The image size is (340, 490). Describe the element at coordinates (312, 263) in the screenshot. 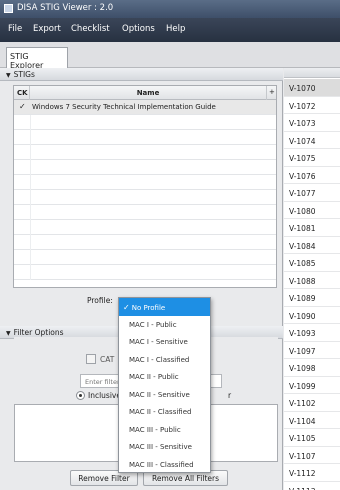

I see `vulnerability-row: V-1085` at that location.